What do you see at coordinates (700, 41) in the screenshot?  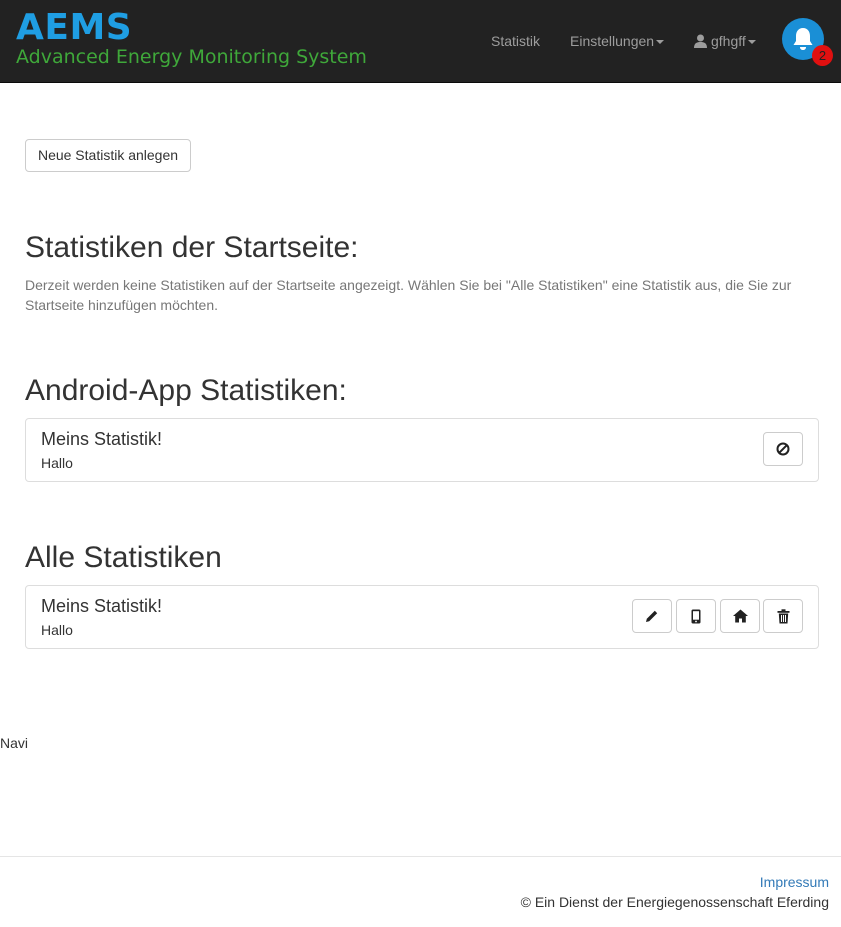 I see `user-icon` at bounding box center [700, 41].